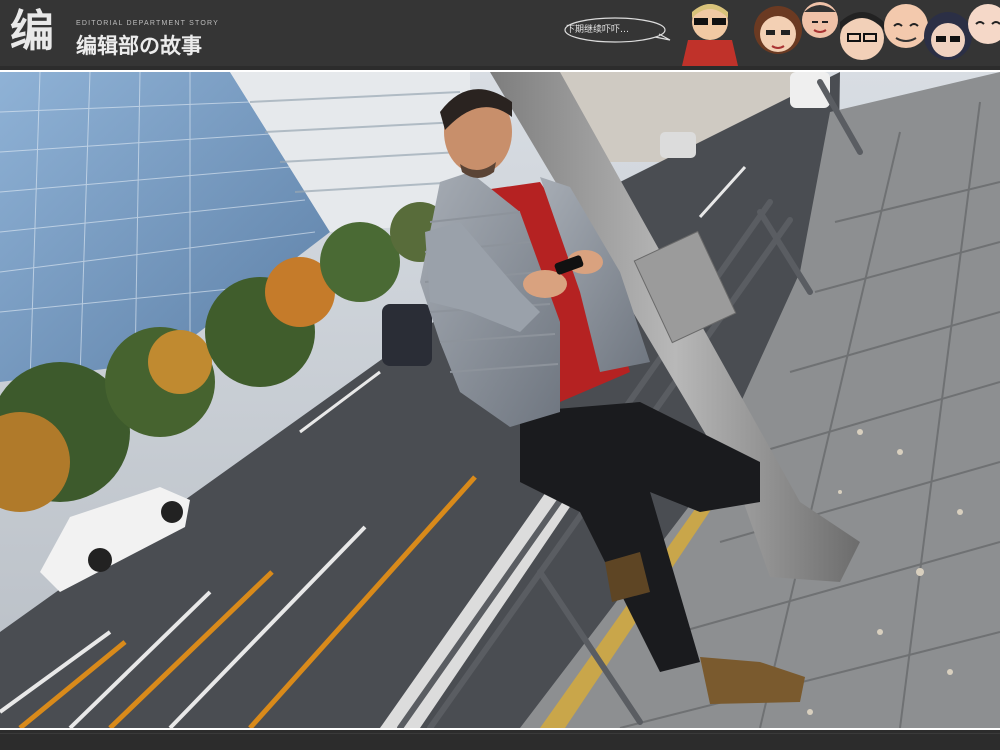 The image size is (1000, 750). Describe the element at coordinates (710, 35) in the screenshot. I see `face-sunglasses-icon` at that location.